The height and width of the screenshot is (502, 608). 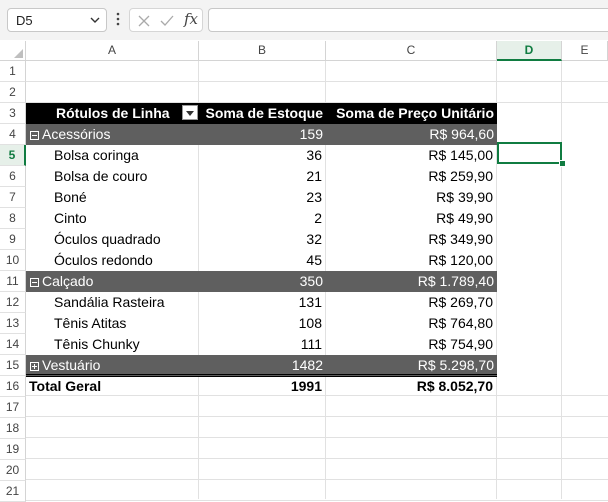 What do you see at coordinates (112, 197) in the screenshot?
I see `item-label: Boné` at bounding box center [112, 197].